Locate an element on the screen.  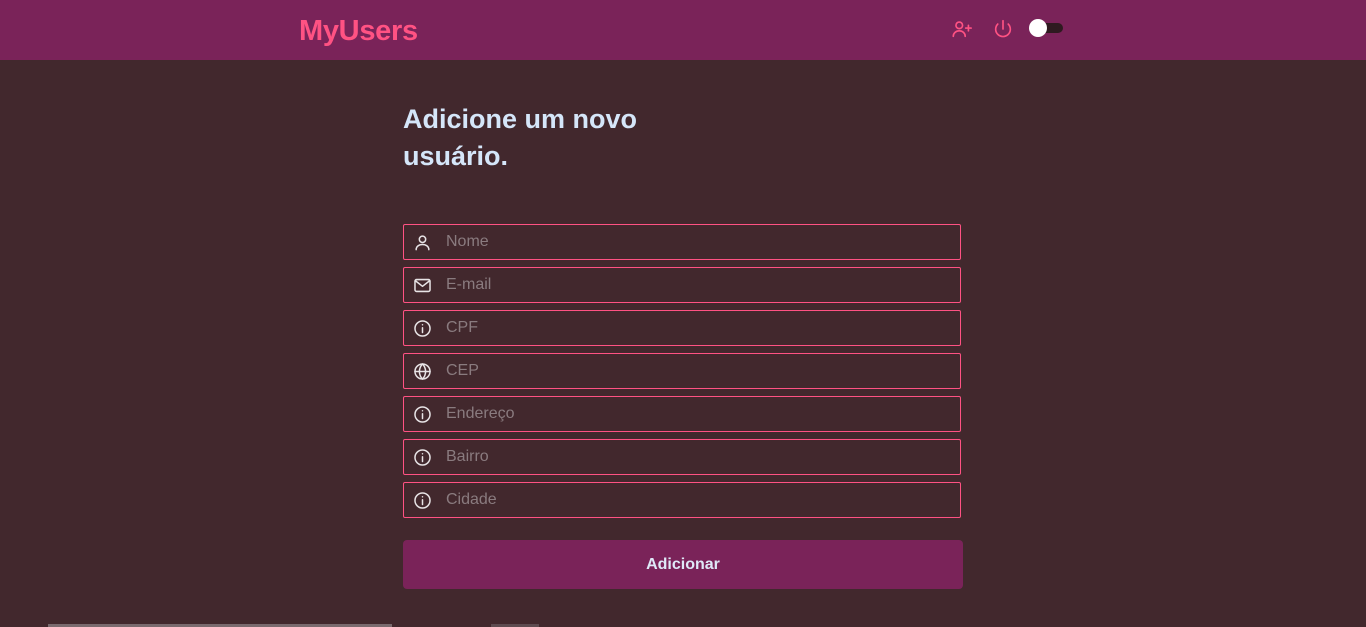
cep-field is located at coordinates (682, 371).